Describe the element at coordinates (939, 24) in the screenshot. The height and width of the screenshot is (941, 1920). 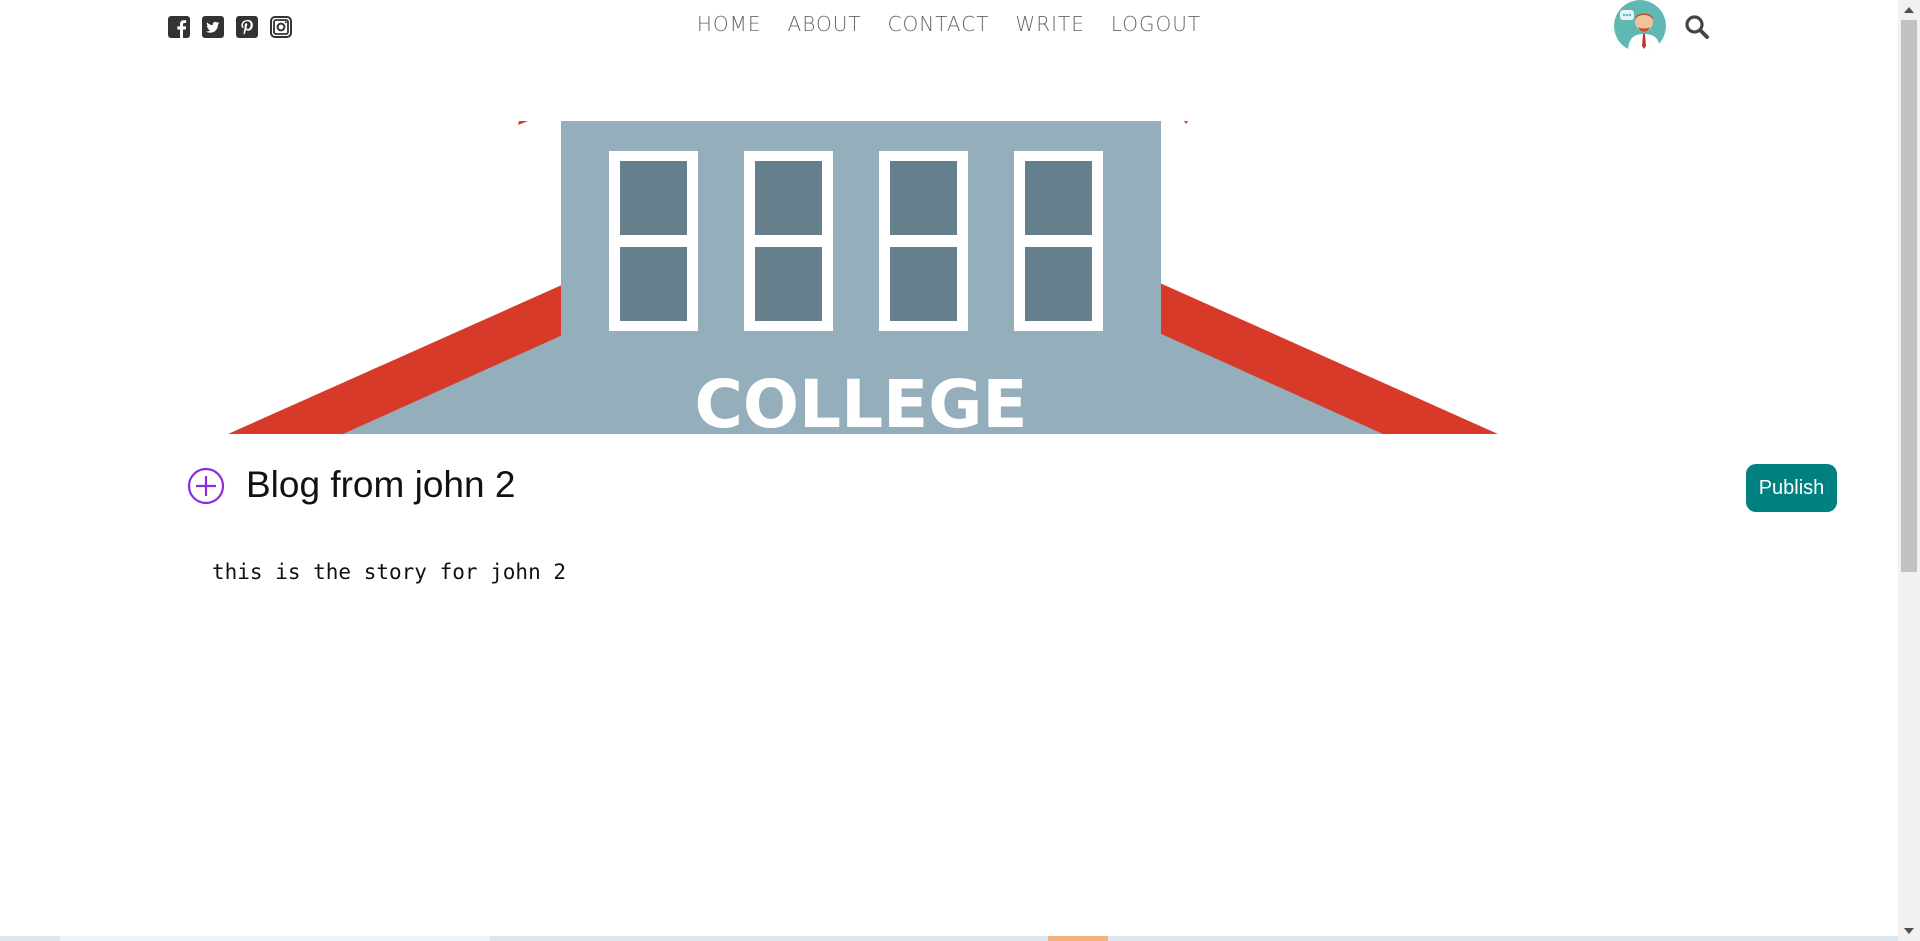
I see `menu-item-contact: CONTACT` at that location.